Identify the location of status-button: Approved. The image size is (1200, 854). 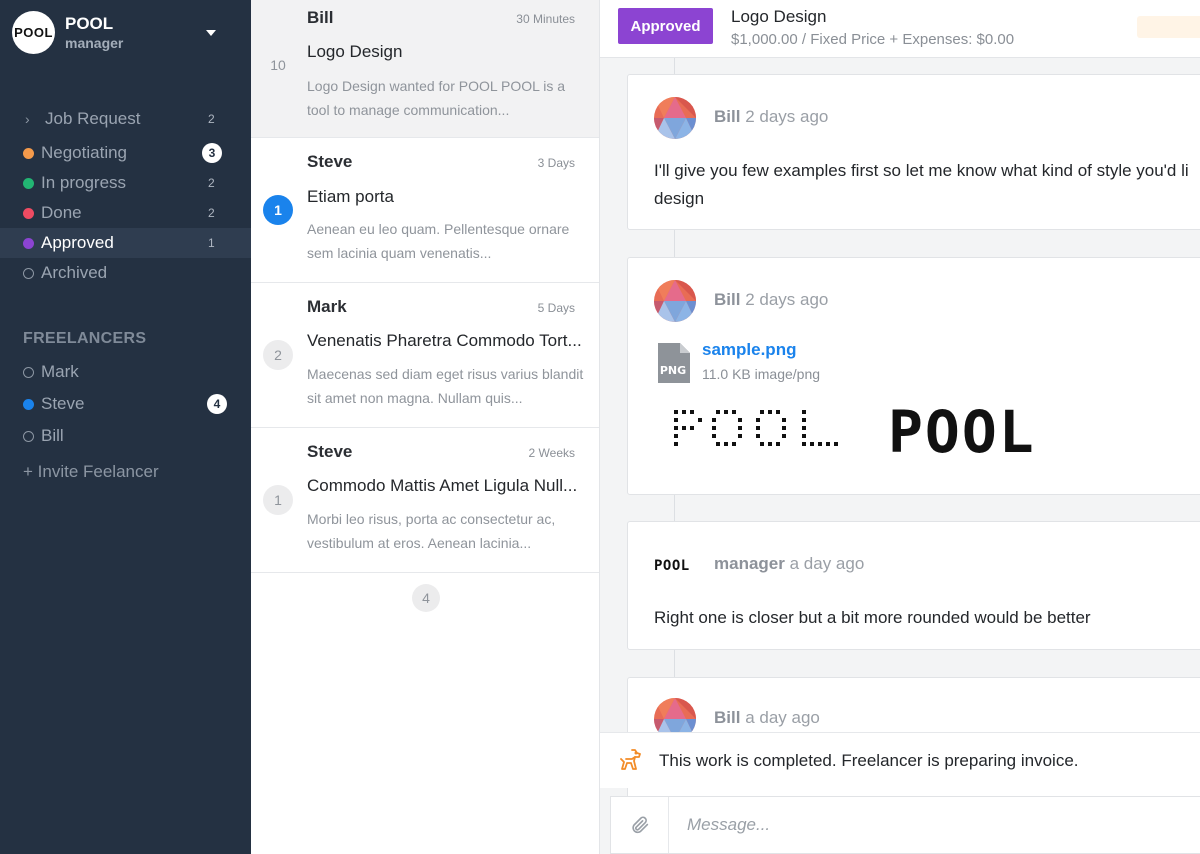
(665, 26).